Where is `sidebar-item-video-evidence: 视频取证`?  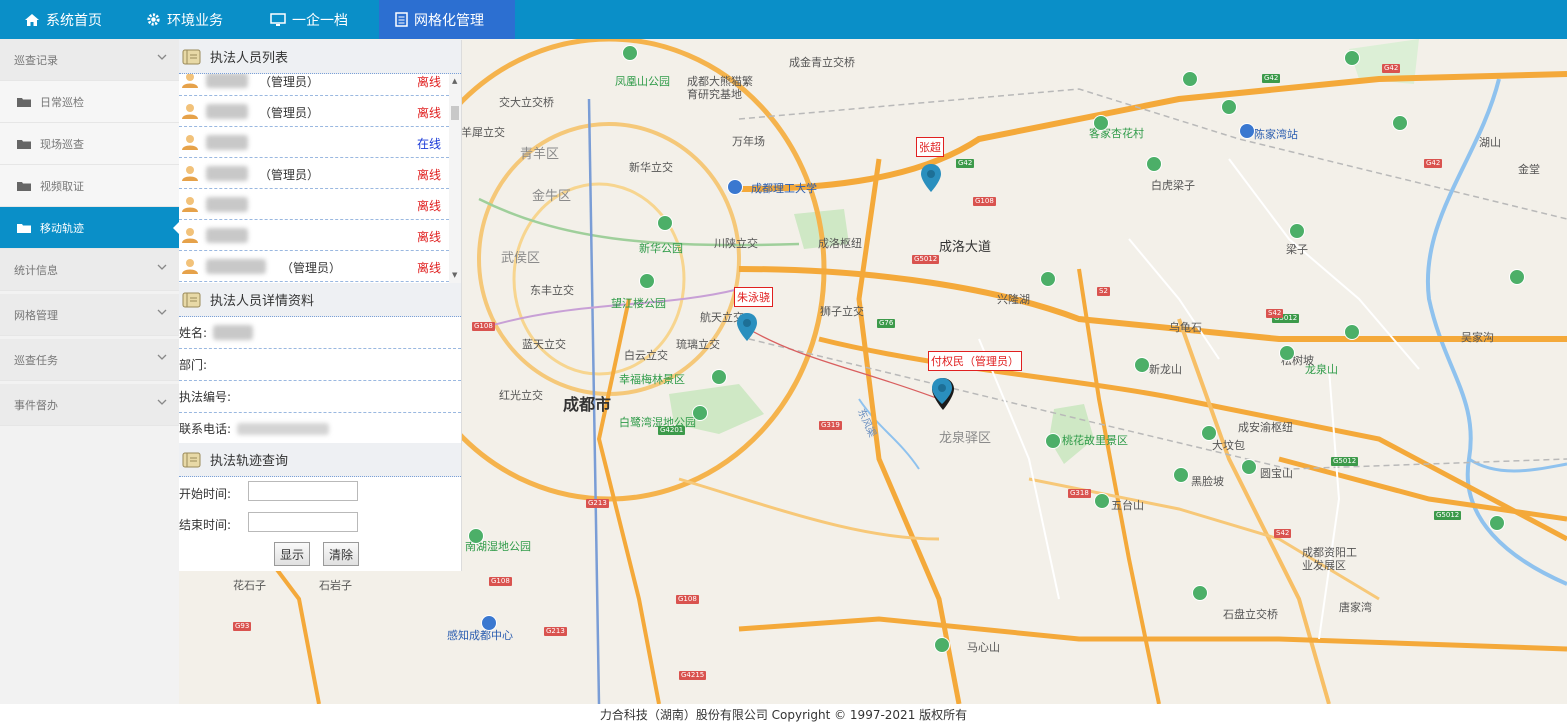
sidebar-item-video-evidence: 视频取证 is located at coordinates (89, 186).